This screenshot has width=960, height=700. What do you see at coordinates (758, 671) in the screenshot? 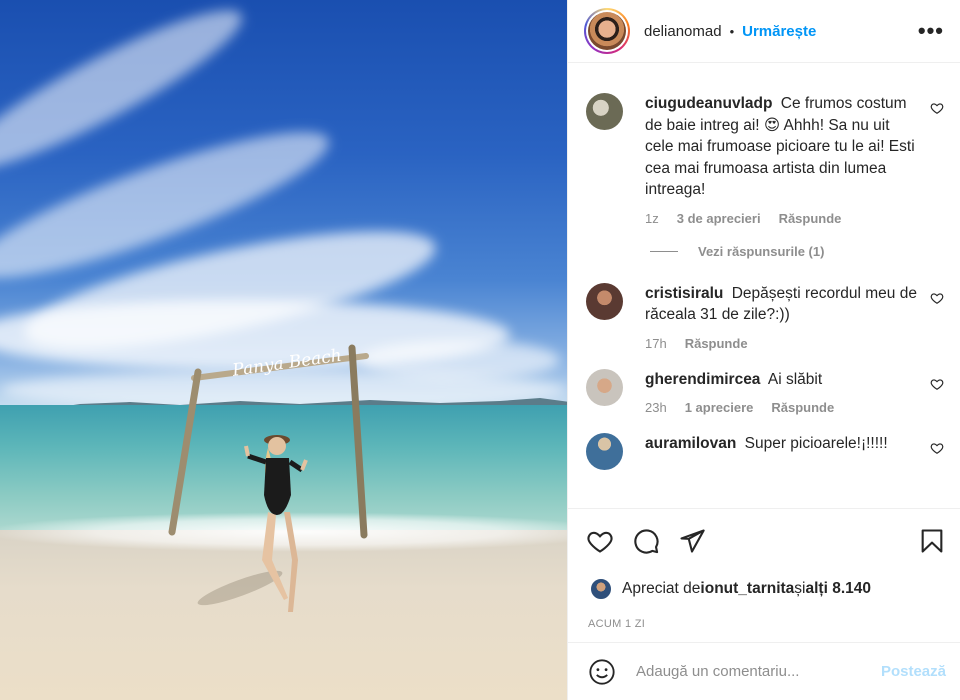
I see `add-comment-input` at bounding box center [758, 671].